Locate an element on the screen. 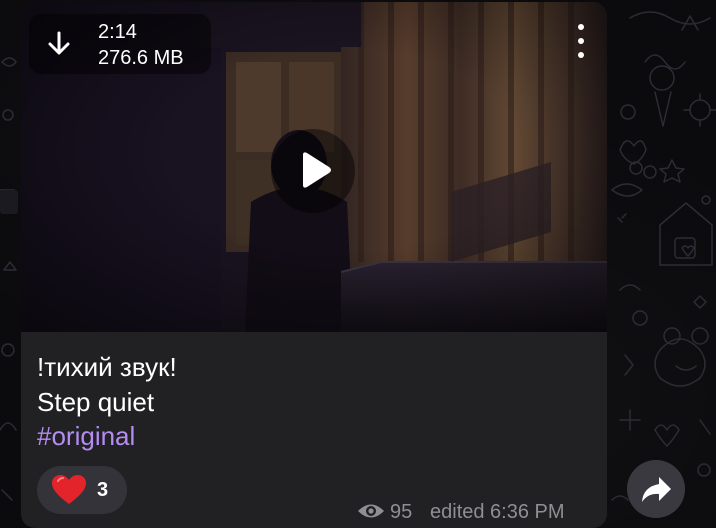 The height and width of the screenshot is (528, 716). view-count: 95 is located at coordinates (401, 512).